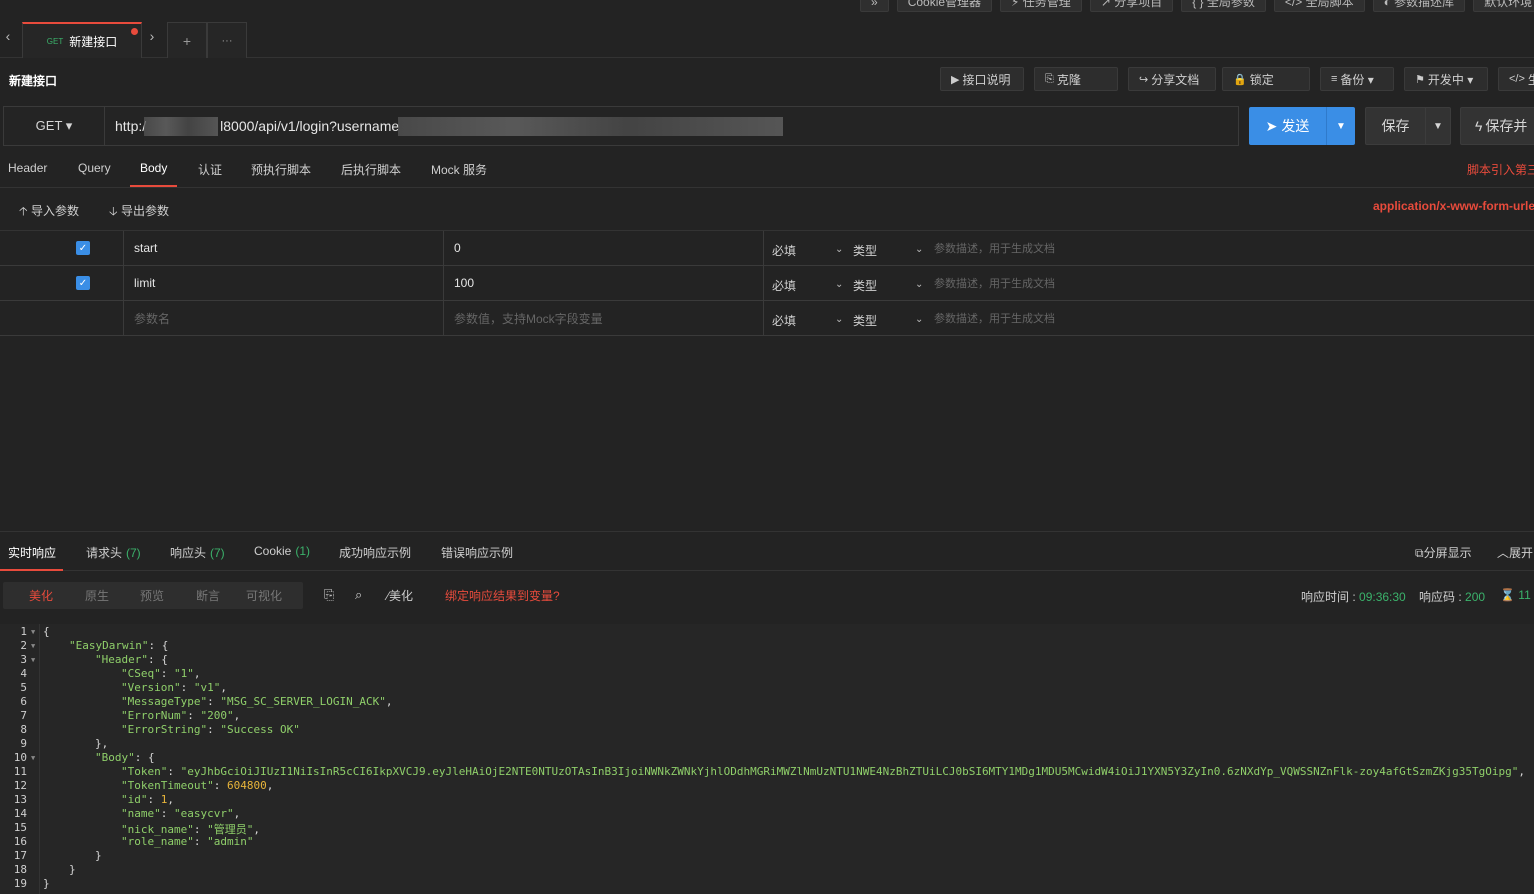  Describe the element at coordinates (139, 212) in the screenshot. I see `export-params-button: 🡣 导出参数` at that location.